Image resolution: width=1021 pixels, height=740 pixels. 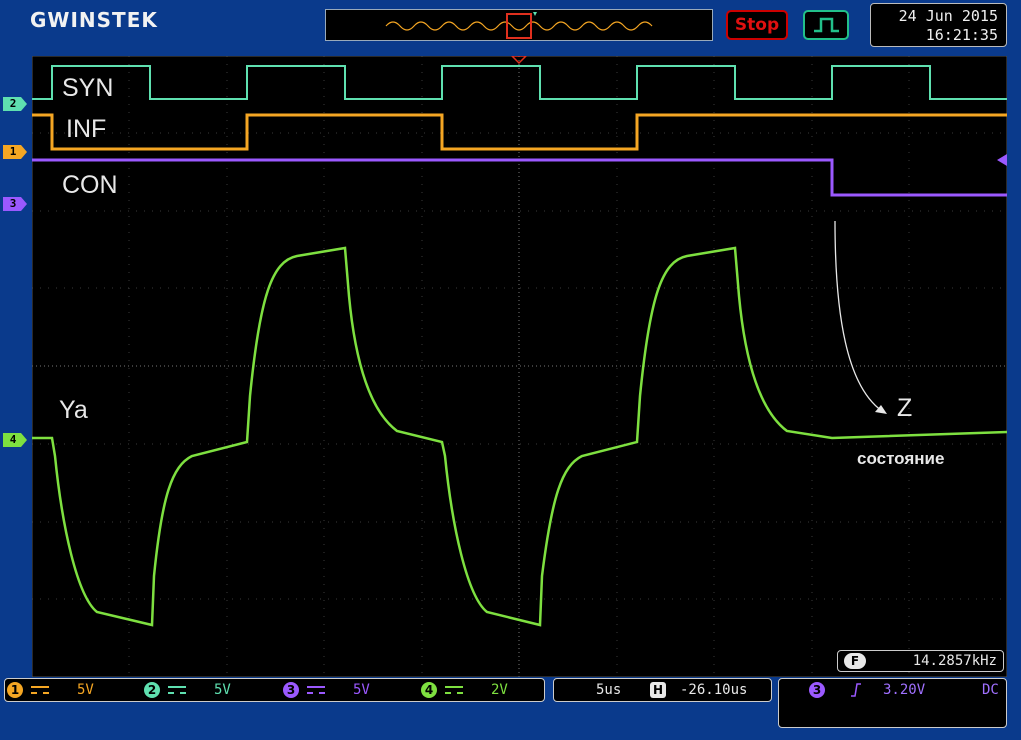 I want to click on ch4-settings: 4 2V, so click(x=464, y=690).